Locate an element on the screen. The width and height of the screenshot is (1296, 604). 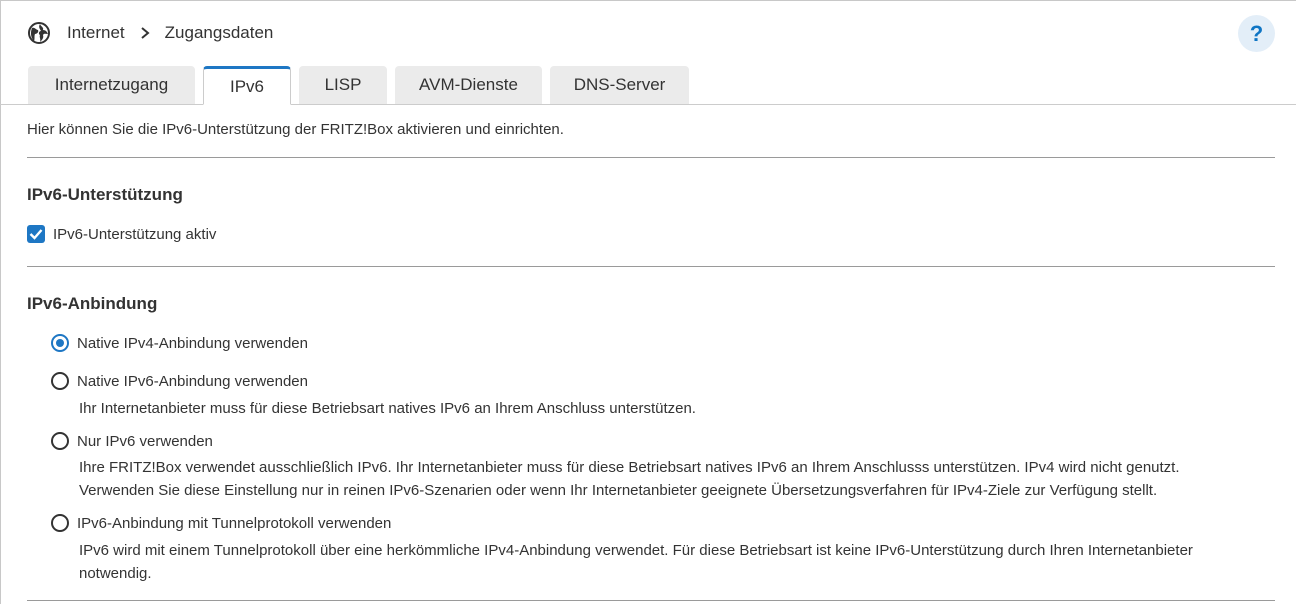
tab-lisp: LISP is located at coordinates (343, 85).